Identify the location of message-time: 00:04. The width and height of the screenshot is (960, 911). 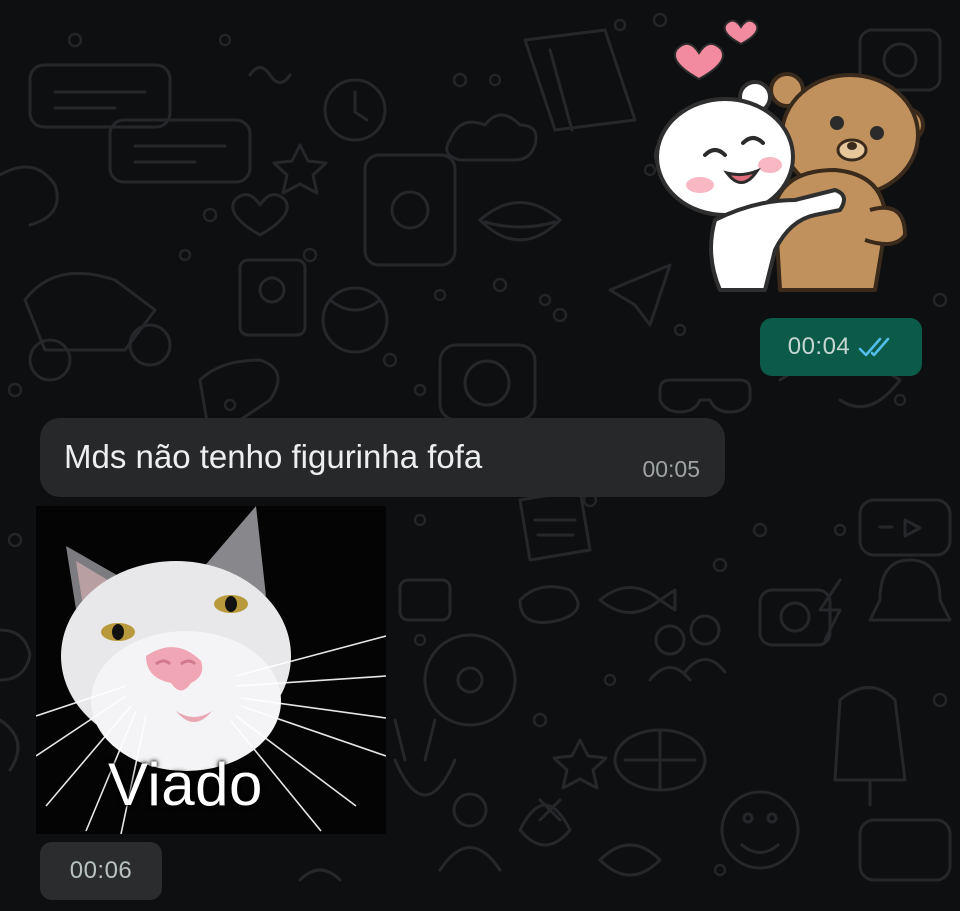
(819, 346).